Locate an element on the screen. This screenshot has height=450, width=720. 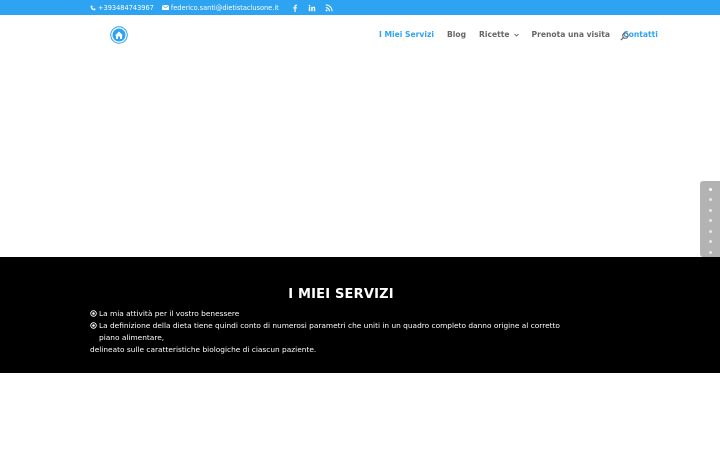
home-icon is located at coordinates (119, 35).